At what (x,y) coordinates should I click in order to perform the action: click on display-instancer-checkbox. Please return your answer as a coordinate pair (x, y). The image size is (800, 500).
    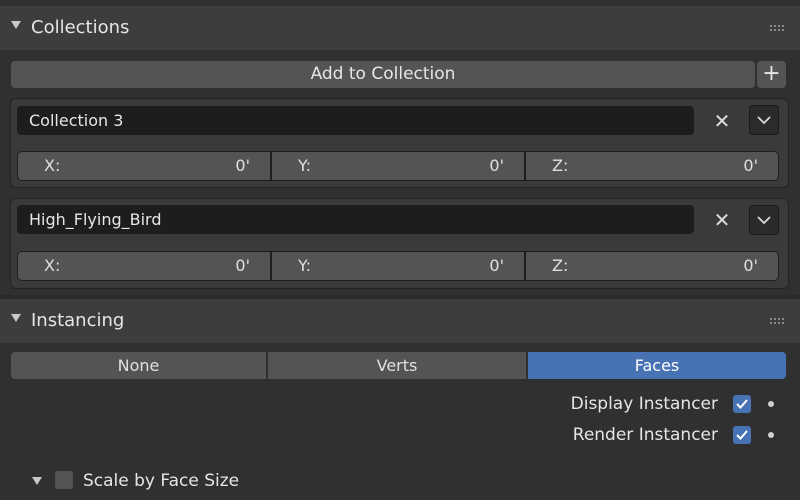
    Looking at the image, I should click on (742, 404).